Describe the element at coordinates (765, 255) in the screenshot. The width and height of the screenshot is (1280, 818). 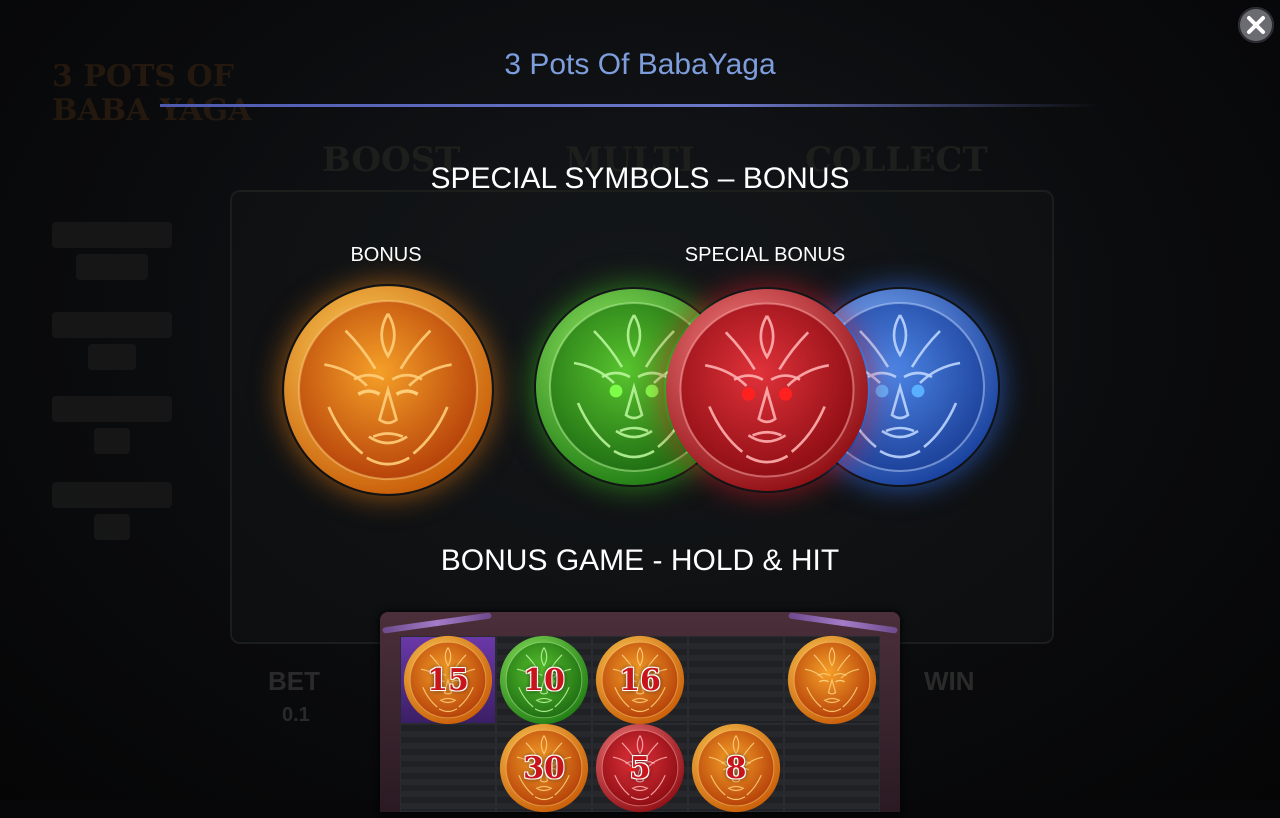
I see `special-bonus-label: SPECIAL BONUS` at that location.